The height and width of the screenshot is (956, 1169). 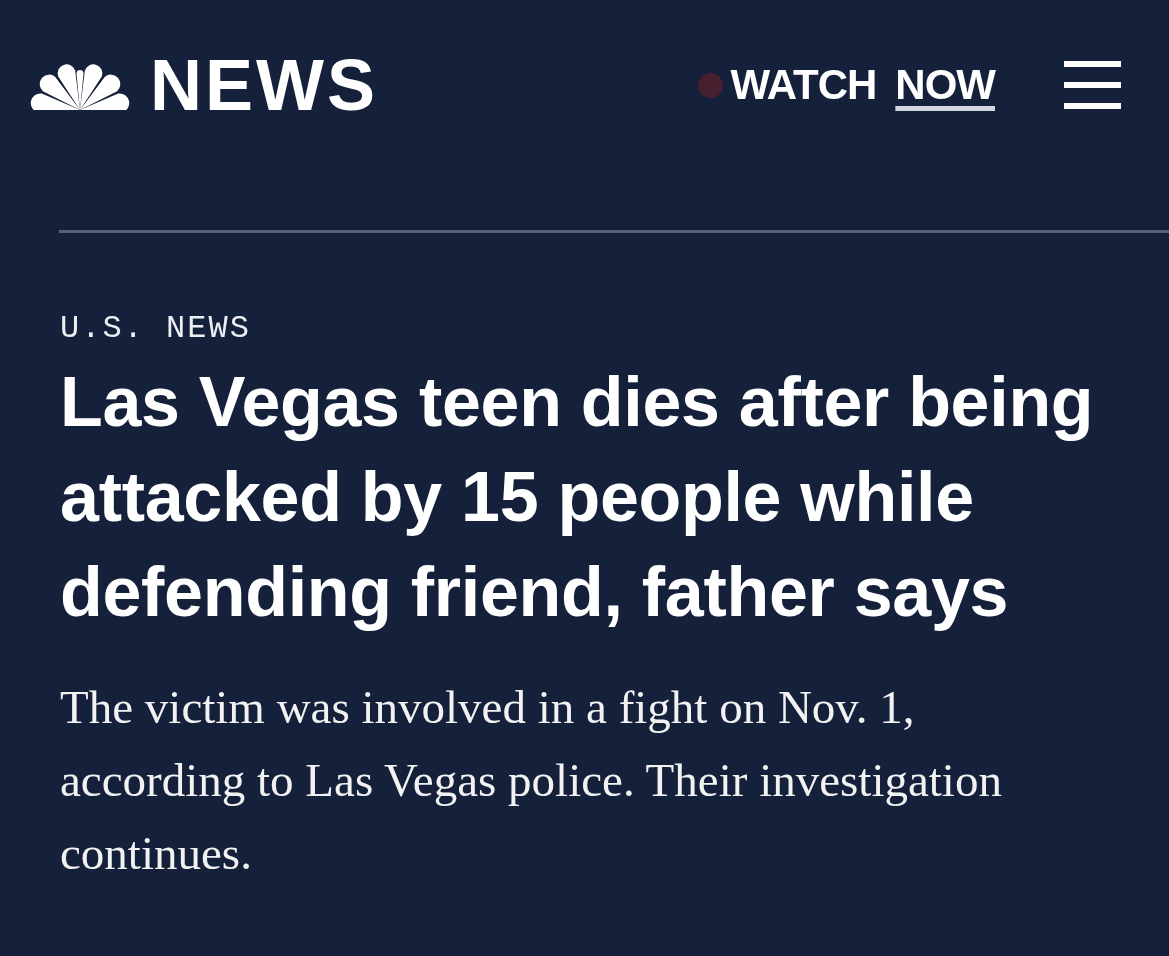 What do you see at coordinates (846, 85) in the screenshot?
I see `watch-now-link: WATCH NOW` at bounding box center [846, 85].